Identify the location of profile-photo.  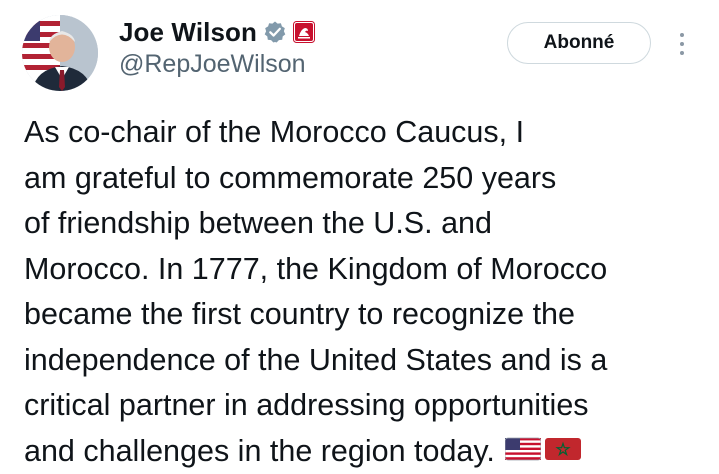
(60, 53).